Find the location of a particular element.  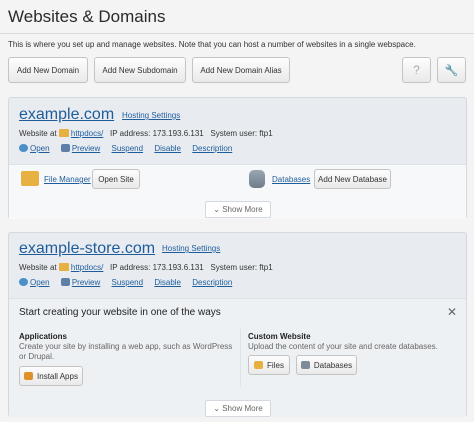

files-button: Files is located at coordinates (269, 365).